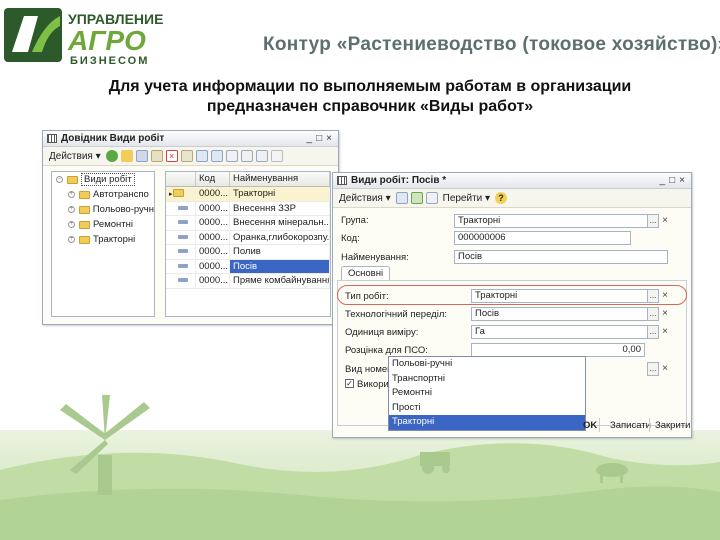  I want to click on close-form-button: Закрити, so click(672, 425).